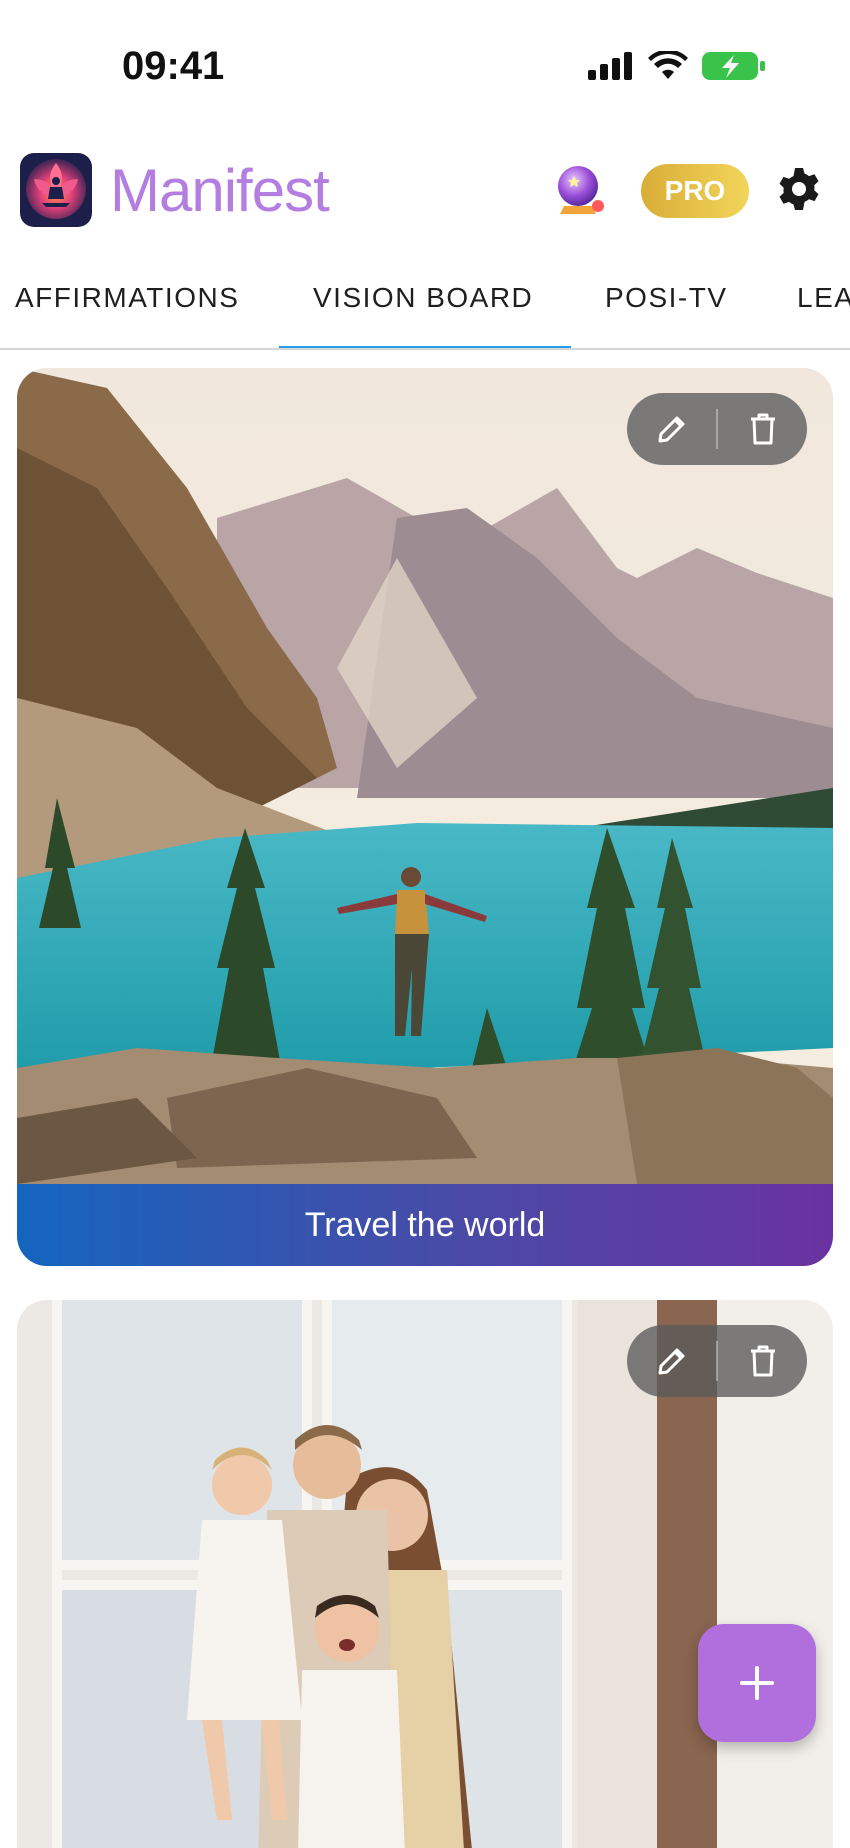  I want to click on crystal-ball-icon, so click(581, 191).